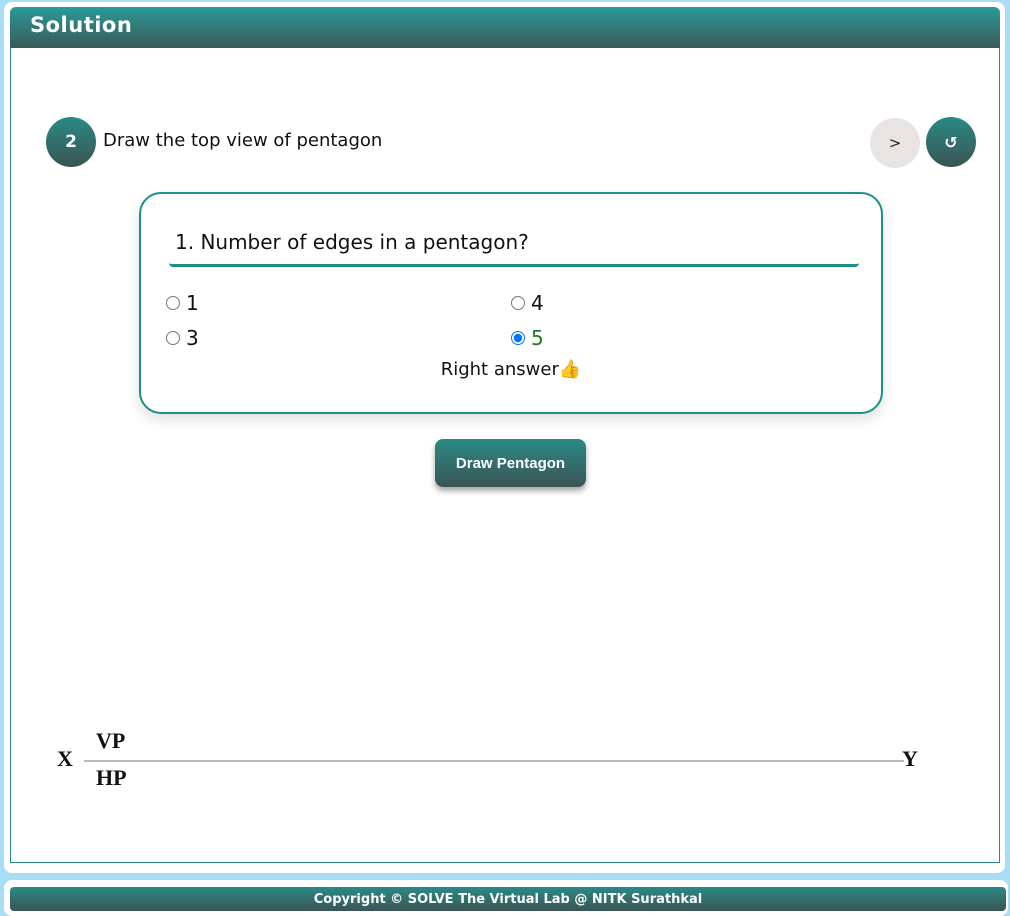  What do you see at coordinates (192, 338) in the screenshot?
I see `option-3-label: 3` at bounding box center [192, 338].